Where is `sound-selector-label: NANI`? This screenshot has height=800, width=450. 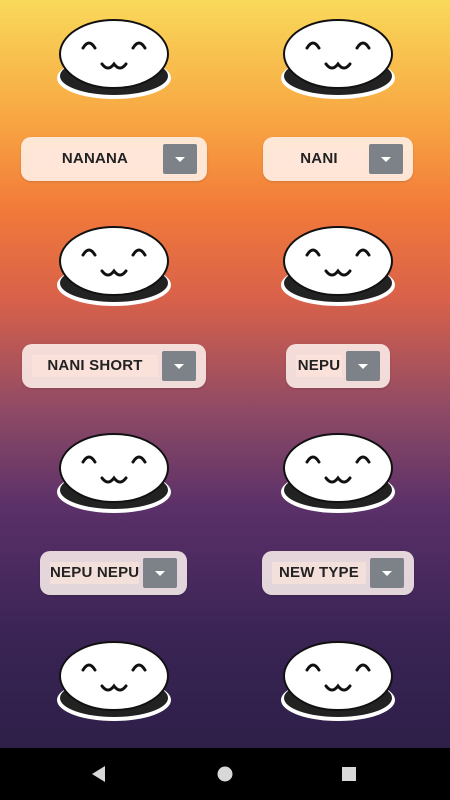
sound-selector-label: NANI is located at coordinates (319, 159).